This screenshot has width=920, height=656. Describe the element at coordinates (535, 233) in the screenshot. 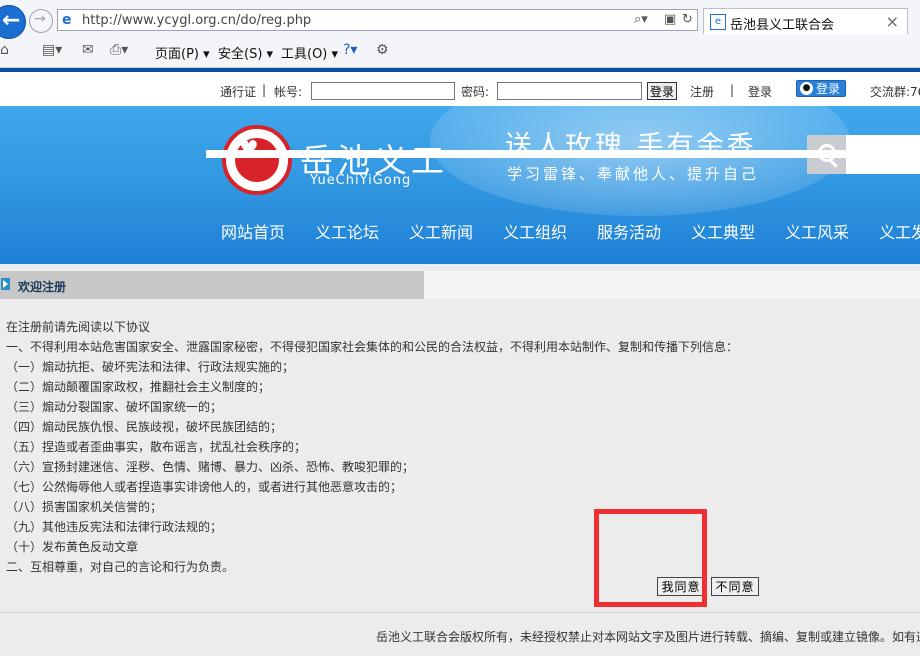

I see `nav-item-organization: 义工组织` at that location.